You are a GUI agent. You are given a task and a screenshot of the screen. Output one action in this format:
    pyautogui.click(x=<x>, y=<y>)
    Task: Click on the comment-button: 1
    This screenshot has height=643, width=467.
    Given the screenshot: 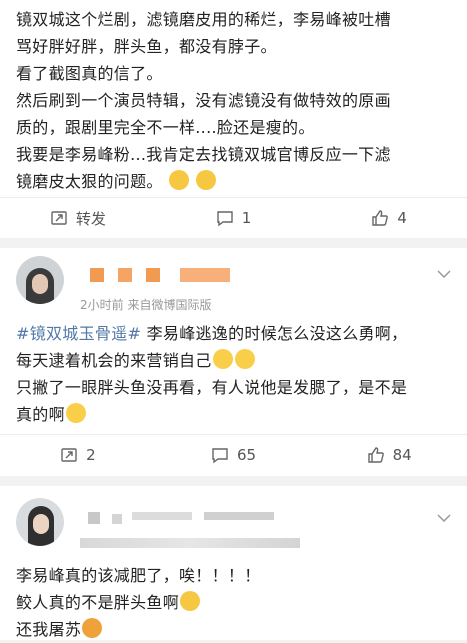 What is the action you would take?
    pyautogui.click(x=234, y=218)
    